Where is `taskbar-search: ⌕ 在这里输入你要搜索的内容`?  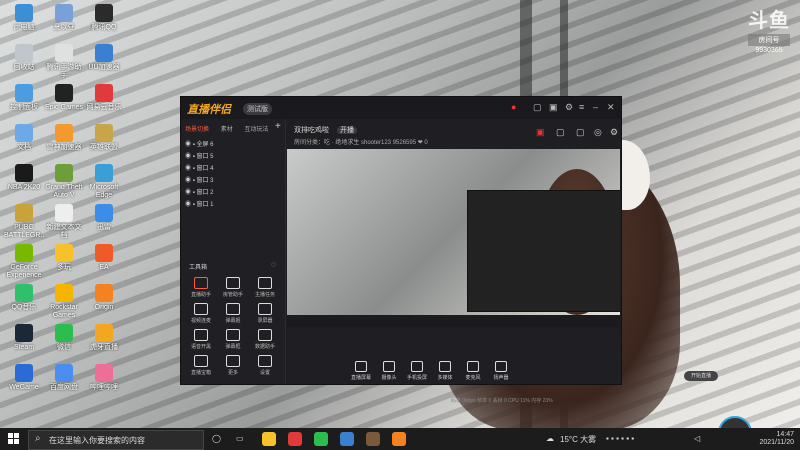
taskbar-search: ⌕ 在这里输入你要搜索的内容 is located at coordinates (116, 440).